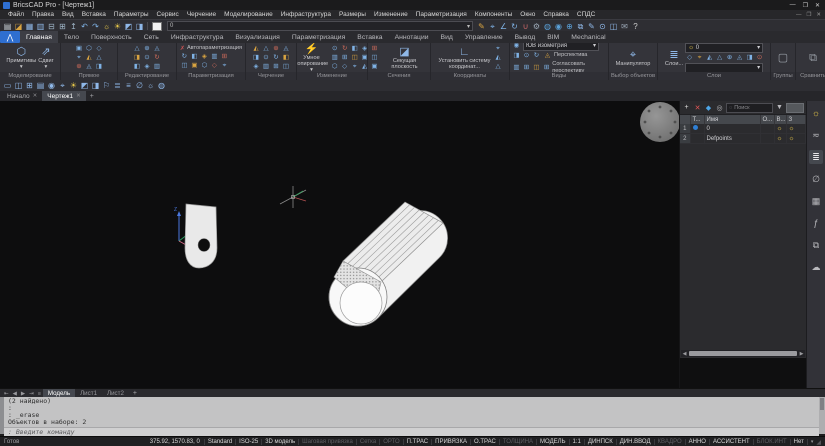 Image resolution: width=825 pixels, height=446 pixels. Describe the element at coordinates (783, 58) in the screenshot. I see `groups-button: ▢` at that location.